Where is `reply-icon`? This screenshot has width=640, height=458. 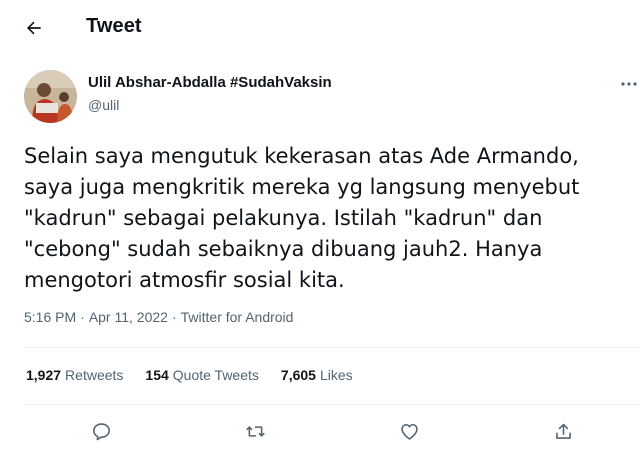
reply-icon is located at coordinates (101, 431).